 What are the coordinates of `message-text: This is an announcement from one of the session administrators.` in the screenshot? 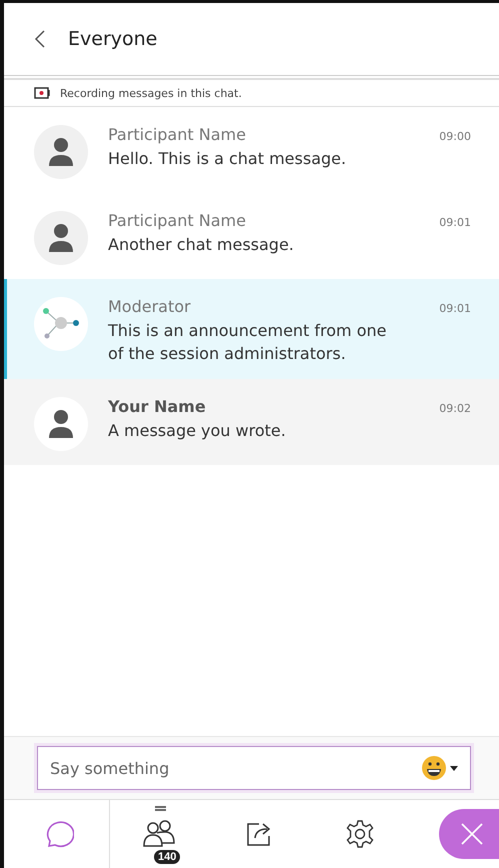 It's located at (248, 342).